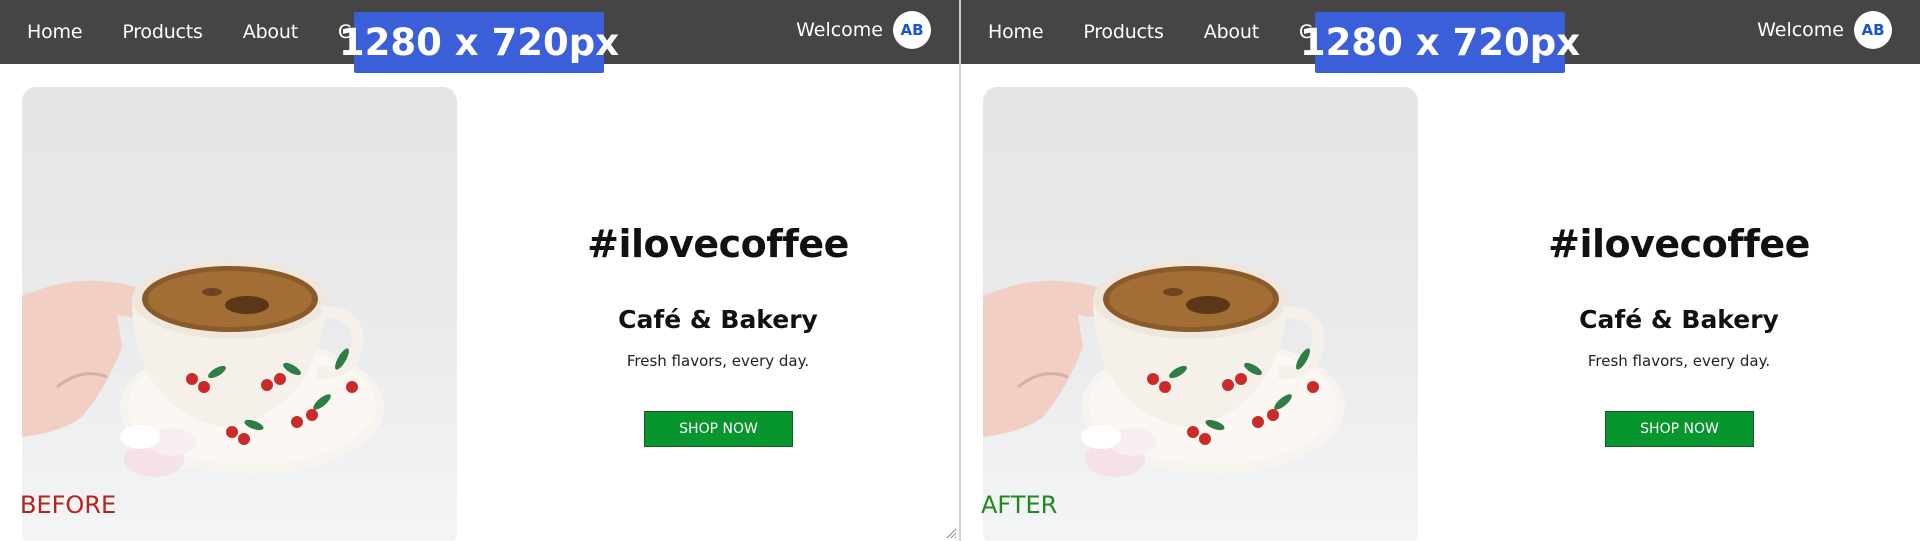  What do you see at coordinates (1019, 505) in the screenshot?
I see `after-label: AFTER` at bounding box center [1019, 505].